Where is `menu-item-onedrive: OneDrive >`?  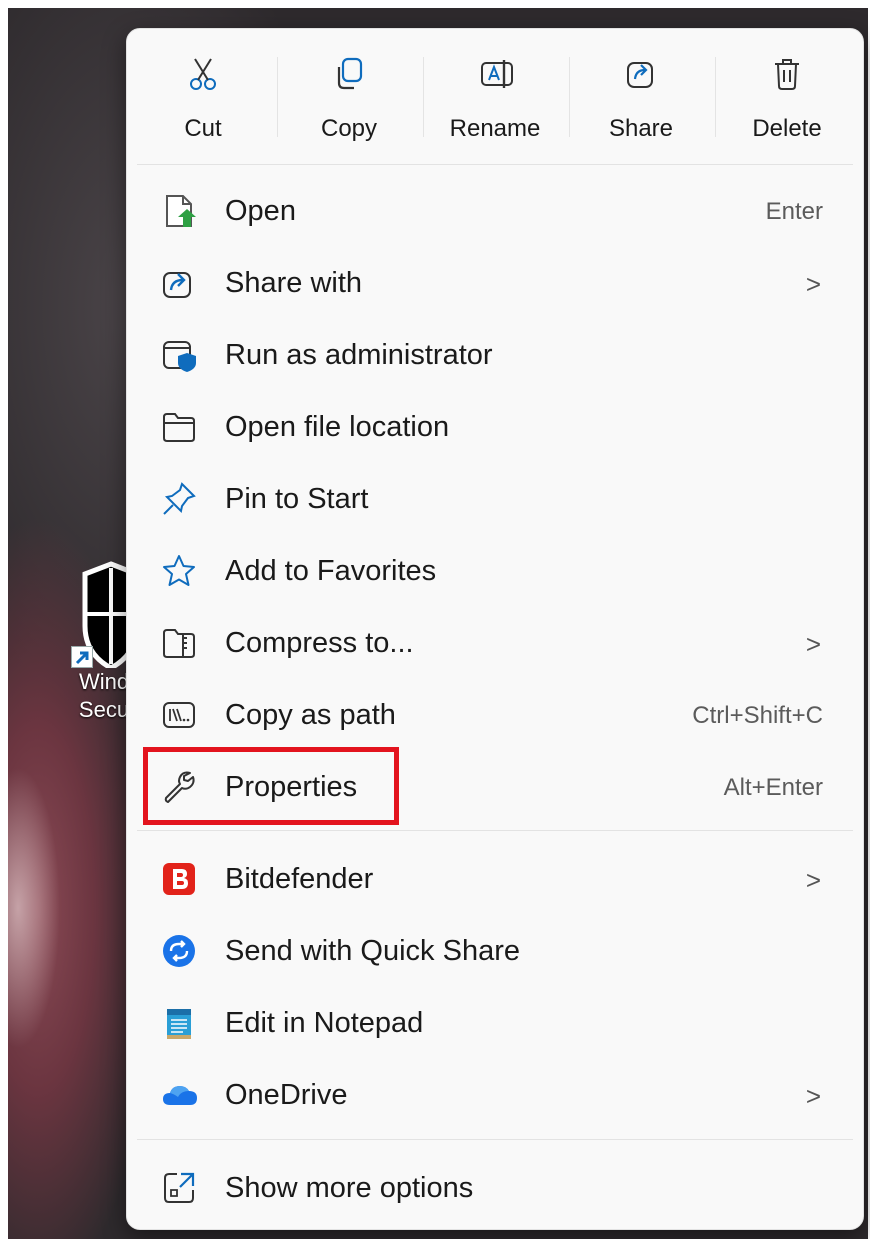
menu-item-onedrive: OneDrive > is located at coordinates (495, 1095).